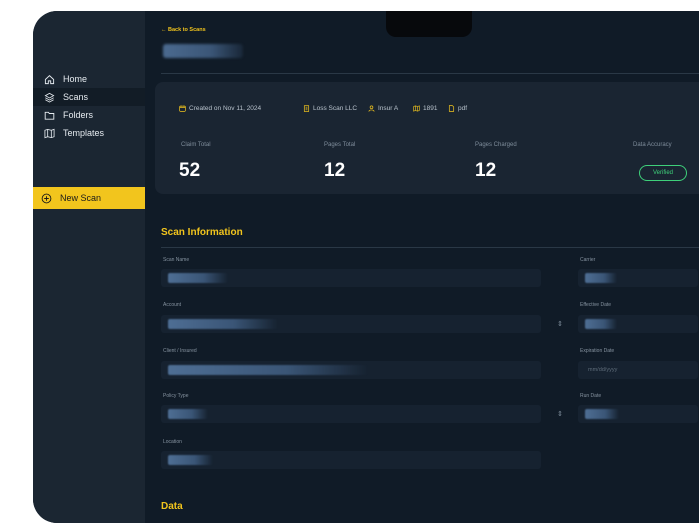 The width and height of the screenshot is (699, 523). I want to click on company-name: Loss Scan LLC, so click(330, 108).